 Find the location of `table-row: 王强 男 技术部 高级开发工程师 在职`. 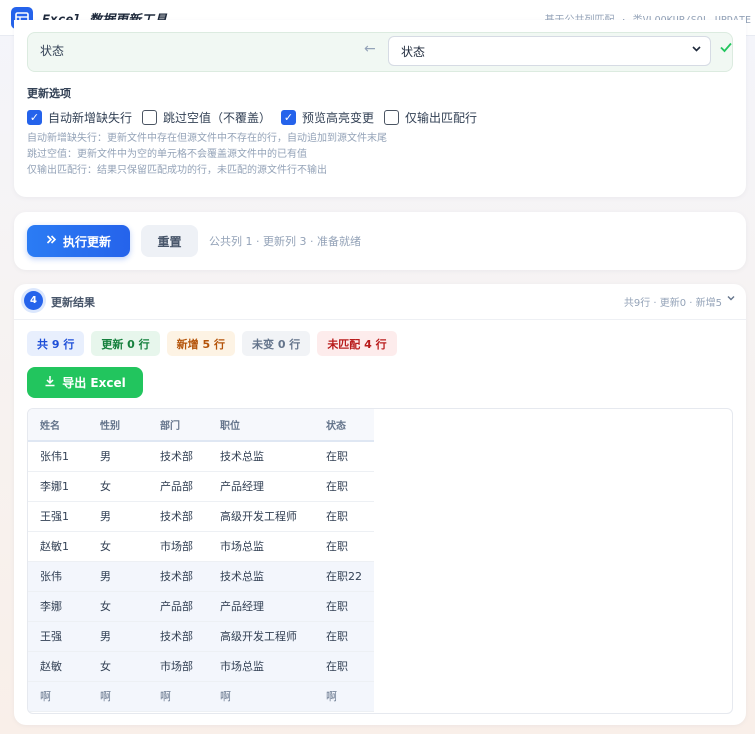

table-row: 王强 男 技术部 高级开发工程师 在职 is located at coordinates (201, 636).